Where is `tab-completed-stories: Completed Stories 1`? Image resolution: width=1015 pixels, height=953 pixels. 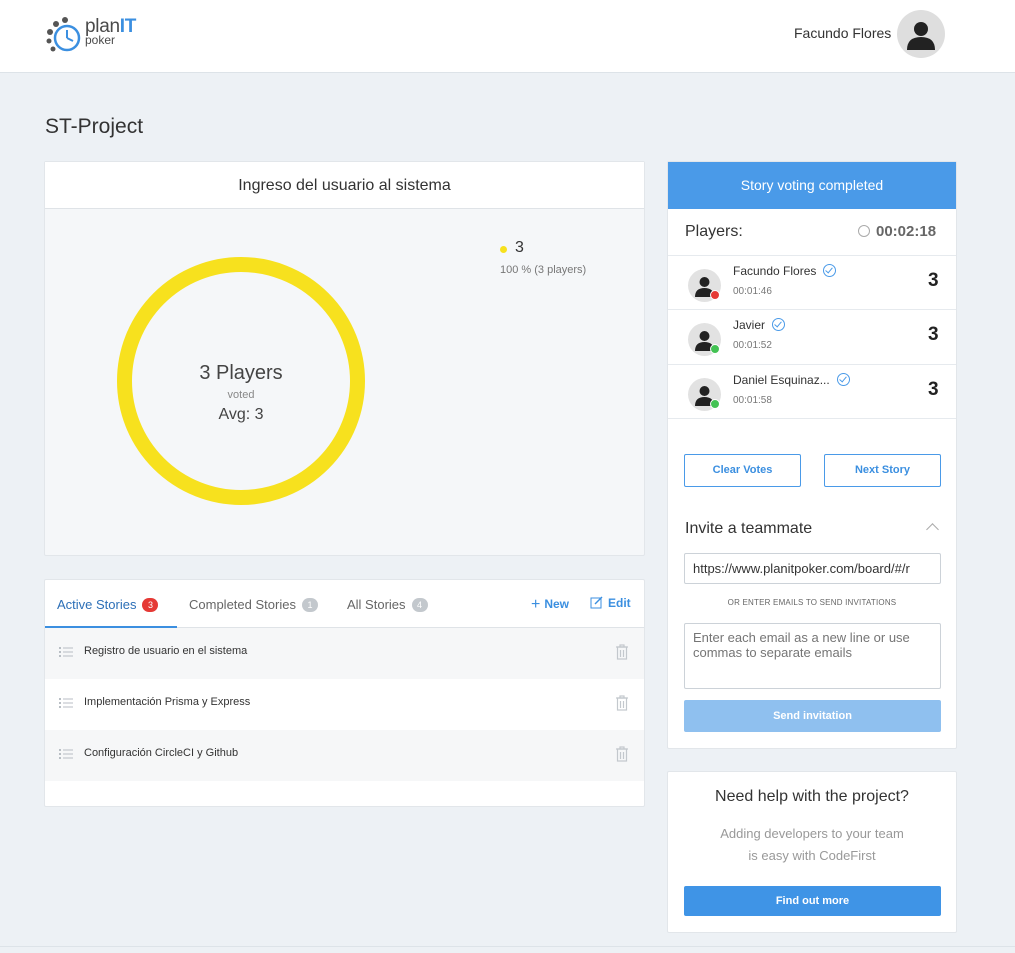 tab-completed-stories: Completed Stories 1 is located at coordinates (253, 604).